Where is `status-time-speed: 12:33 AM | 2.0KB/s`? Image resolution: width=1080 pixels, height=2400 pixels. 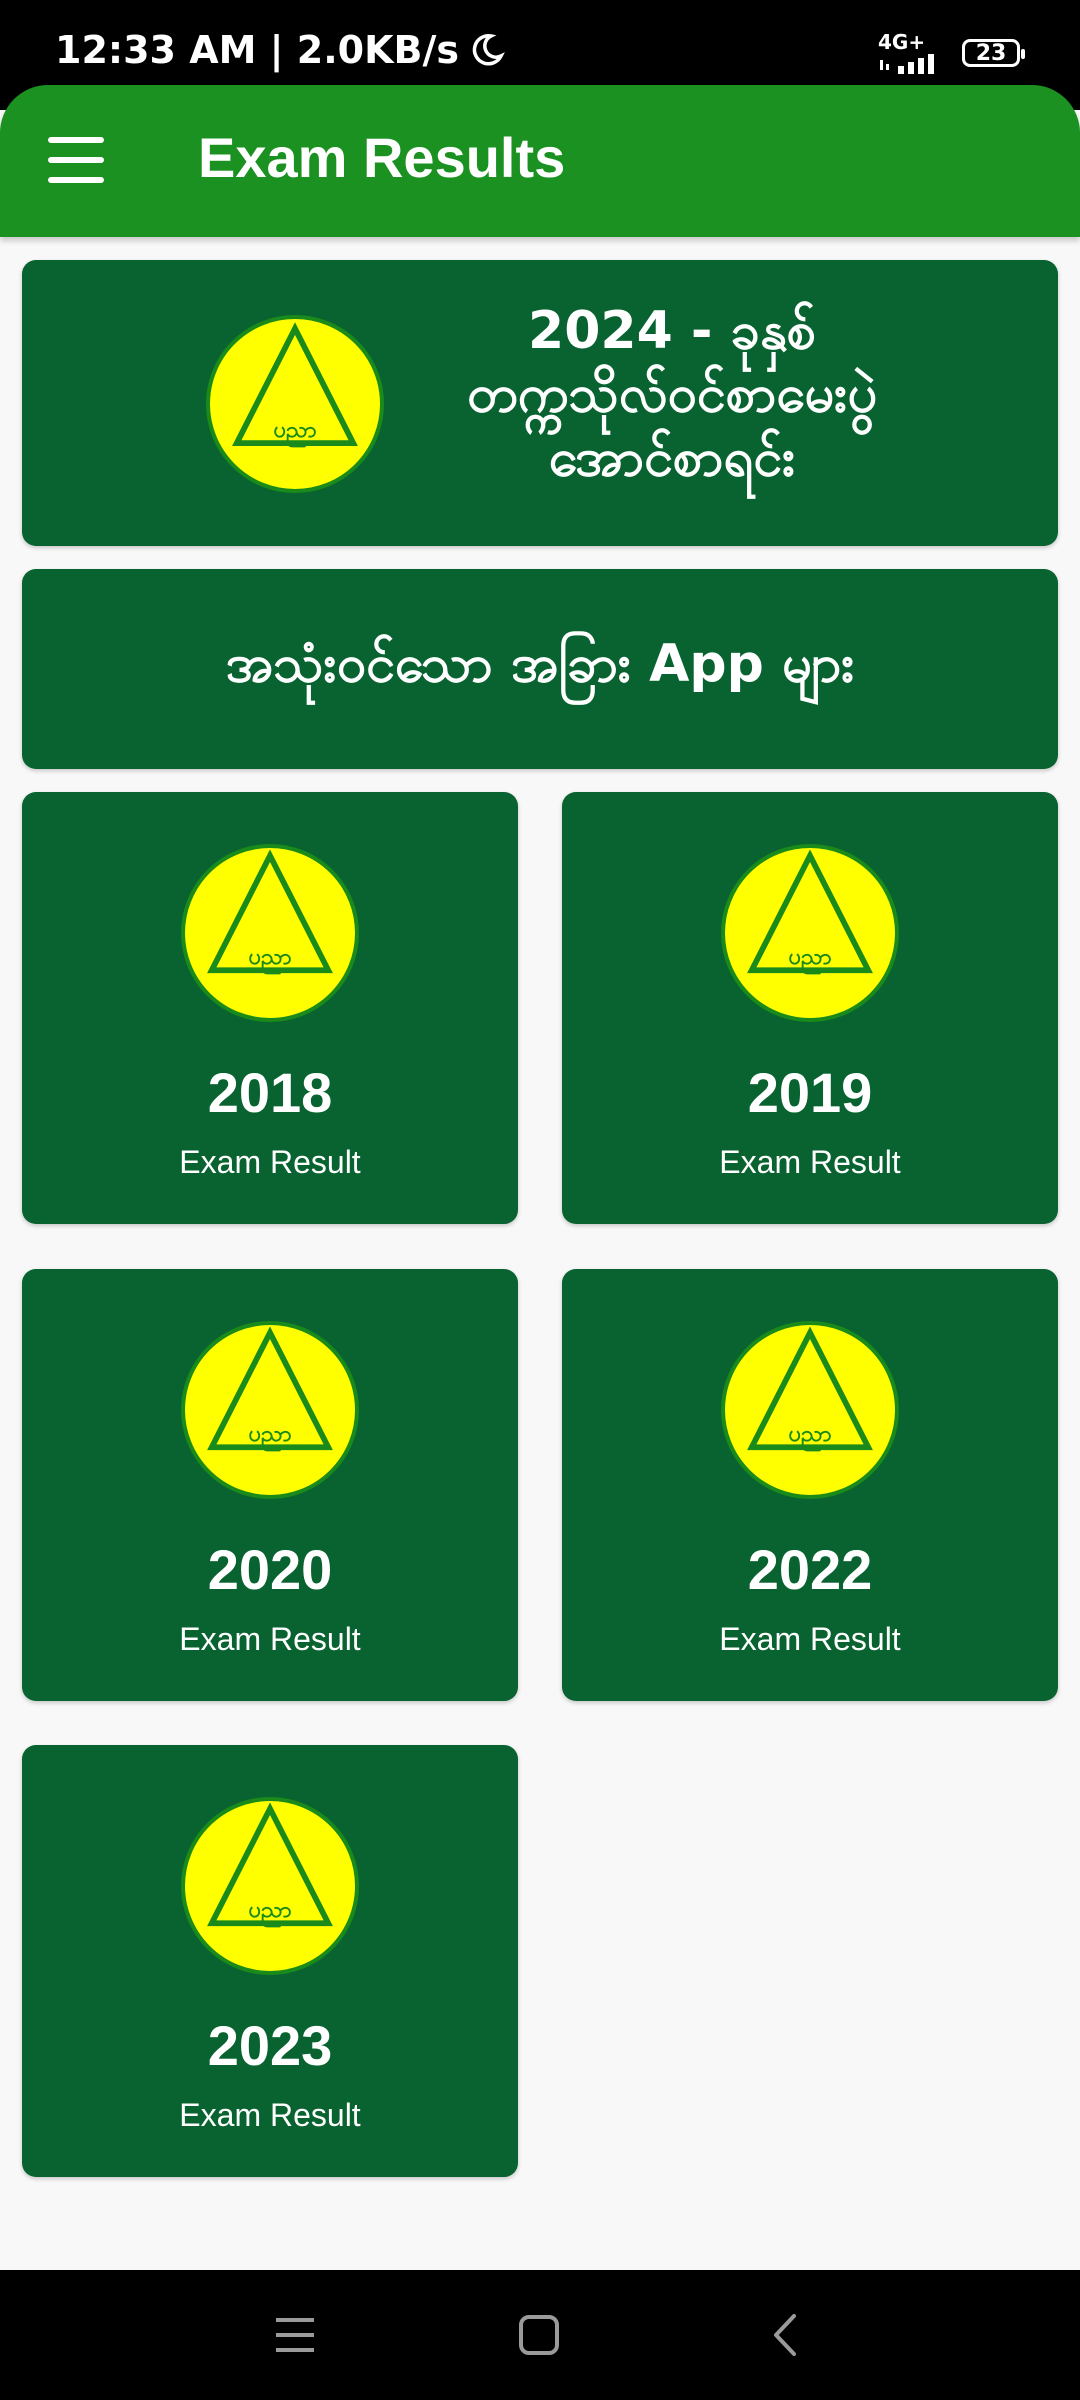 status-time-speed: 12:33 AM | 2.0KB/s is located at coordinates (257, 50).